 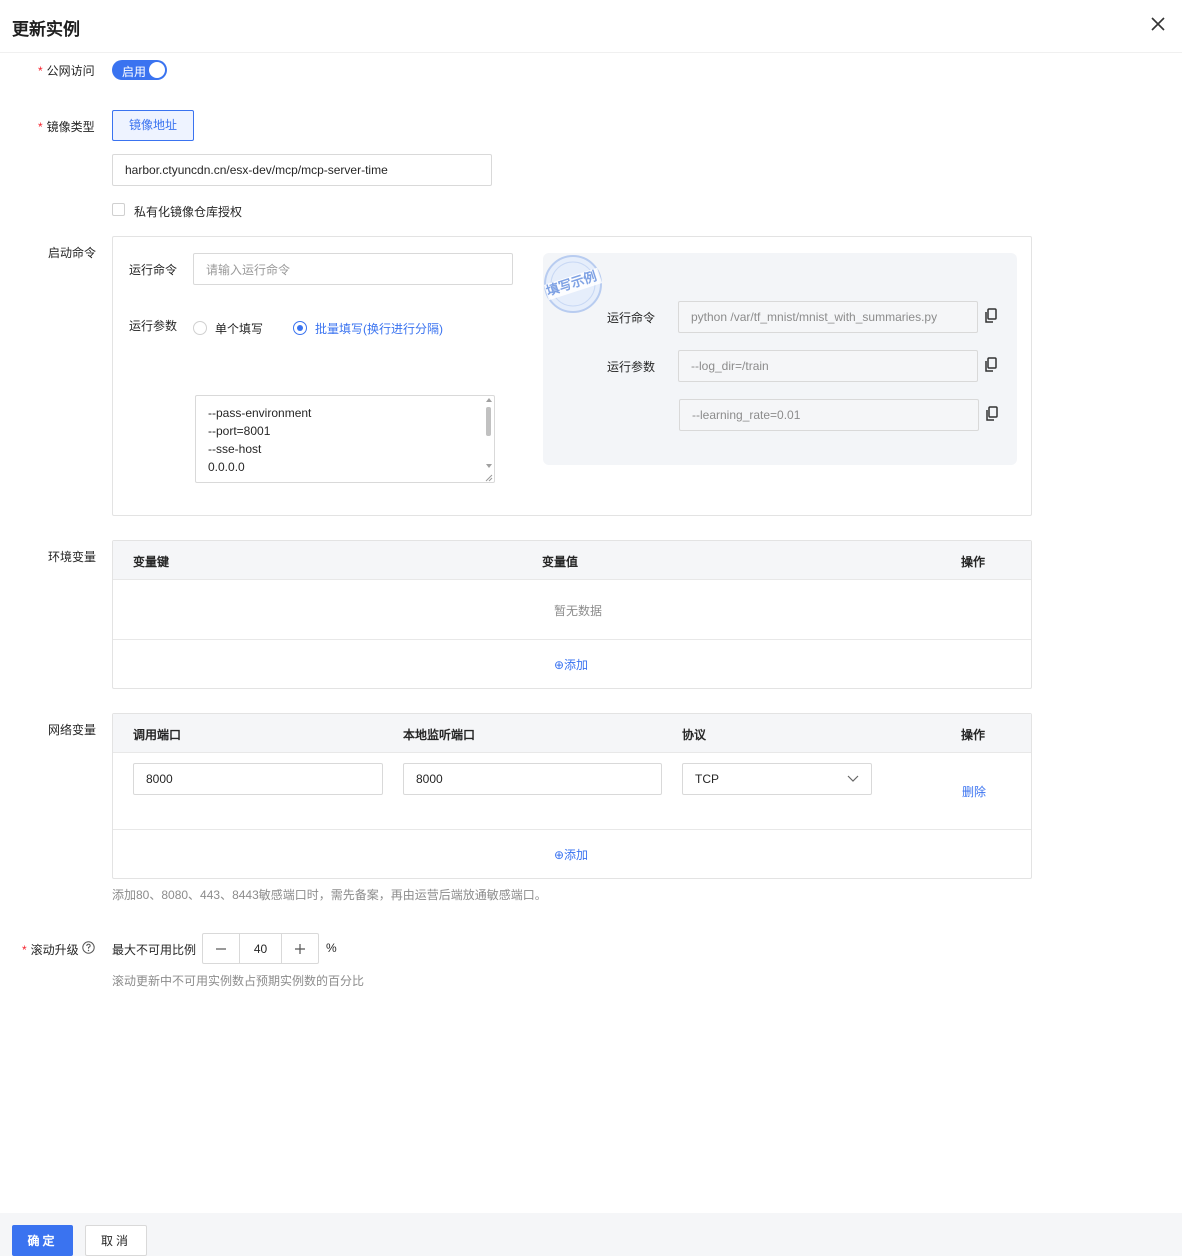 What do you see at coordinates (157, 735) in the screenshot?
I see `network-col-call-port: 调用端口` at bounding box center [157, 735].